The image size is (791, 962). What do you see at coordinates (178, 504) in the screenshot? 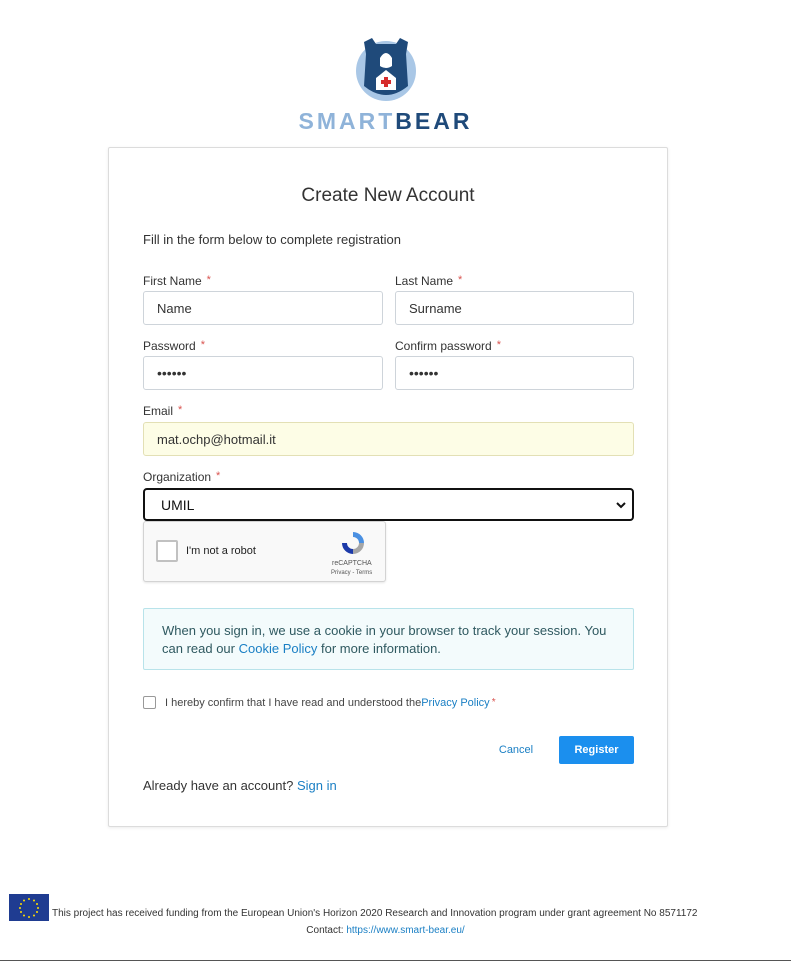
I see `organization-value: UMIL` at bounding box center [178, 504].